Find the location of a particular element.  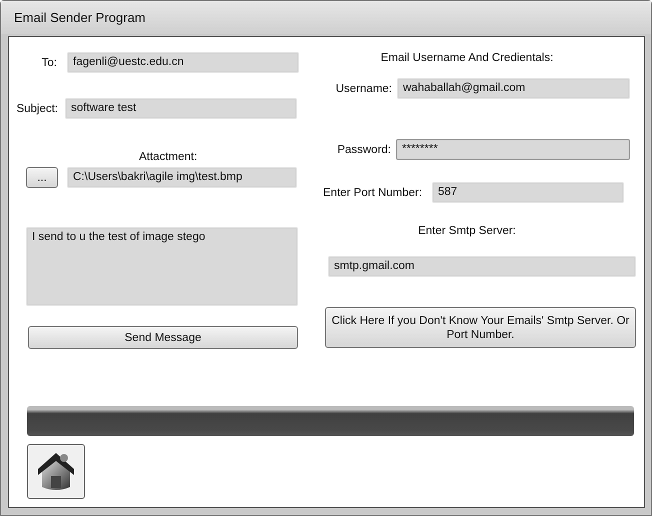

credentials-heading: Email Username And Credientals: is located at coordinates (467, 58).